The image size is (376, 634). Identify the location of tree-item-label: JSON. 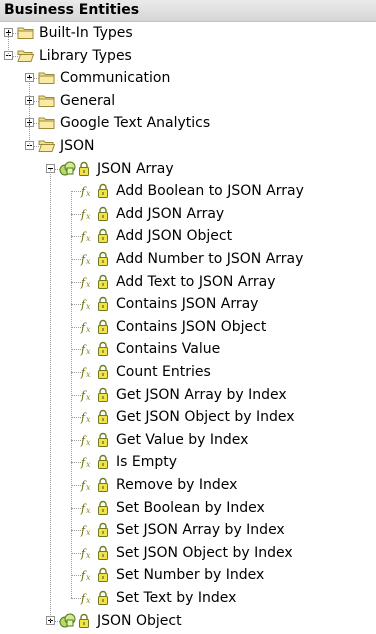
(77, 146).